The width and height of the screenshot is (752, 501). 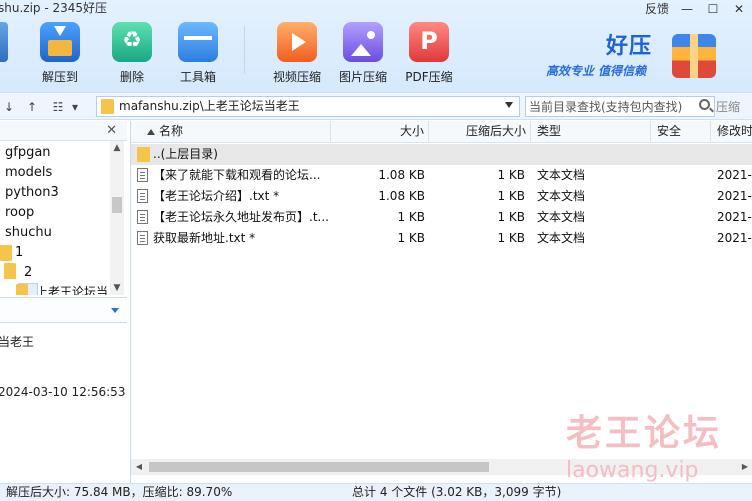 I want to click on maximize-button: ☐, so click(x=713, y=9).